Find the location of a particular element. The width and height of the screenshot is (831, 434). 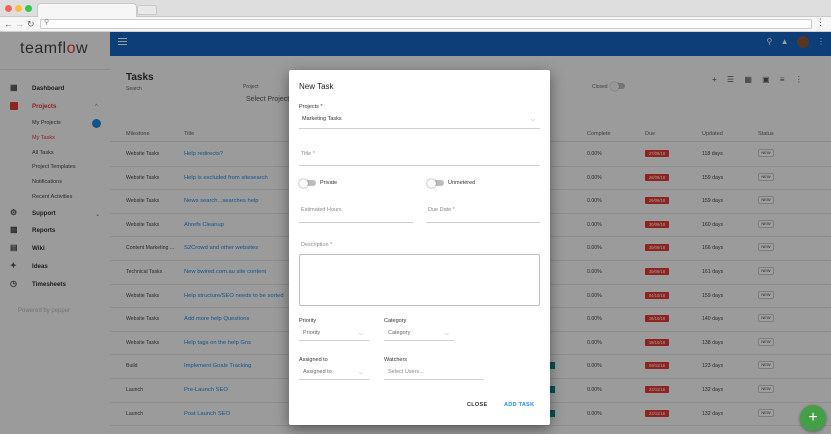

description-textarea is located at coordinates (419, 280).